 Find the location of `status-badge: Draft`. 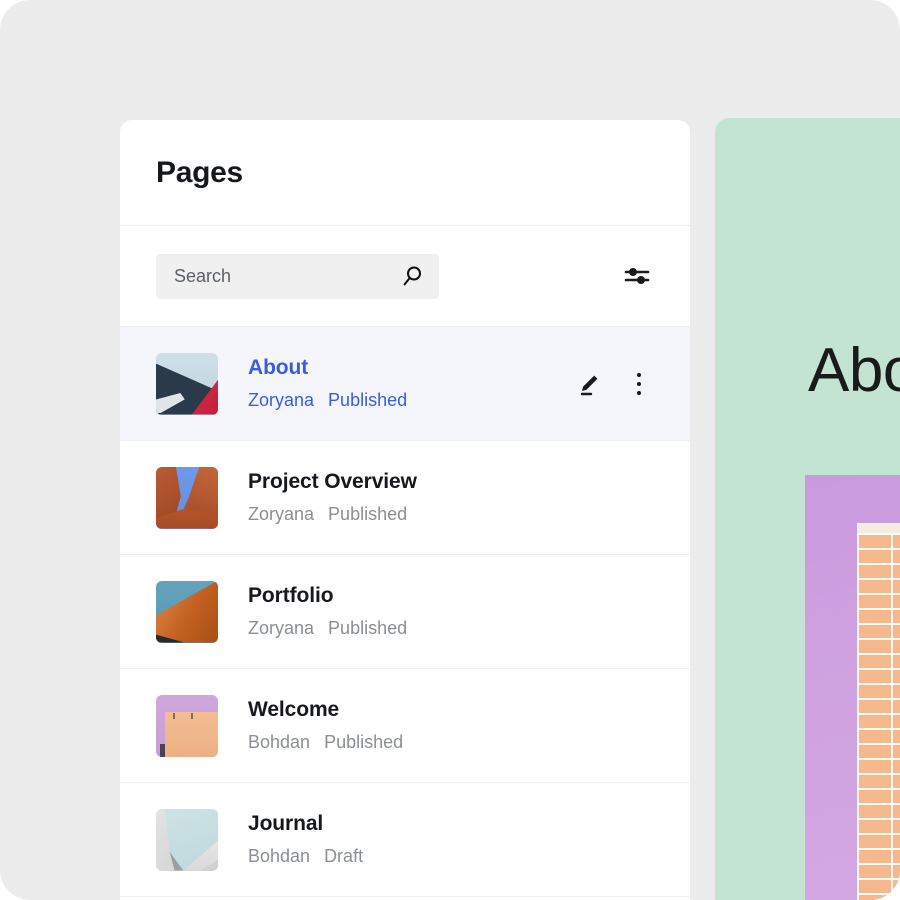

status-badge: Draft is located at coordinates (344, 855).